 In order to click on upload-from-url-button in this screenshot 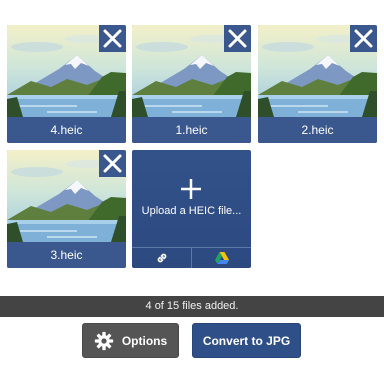, I will do `click(161, 258)`.